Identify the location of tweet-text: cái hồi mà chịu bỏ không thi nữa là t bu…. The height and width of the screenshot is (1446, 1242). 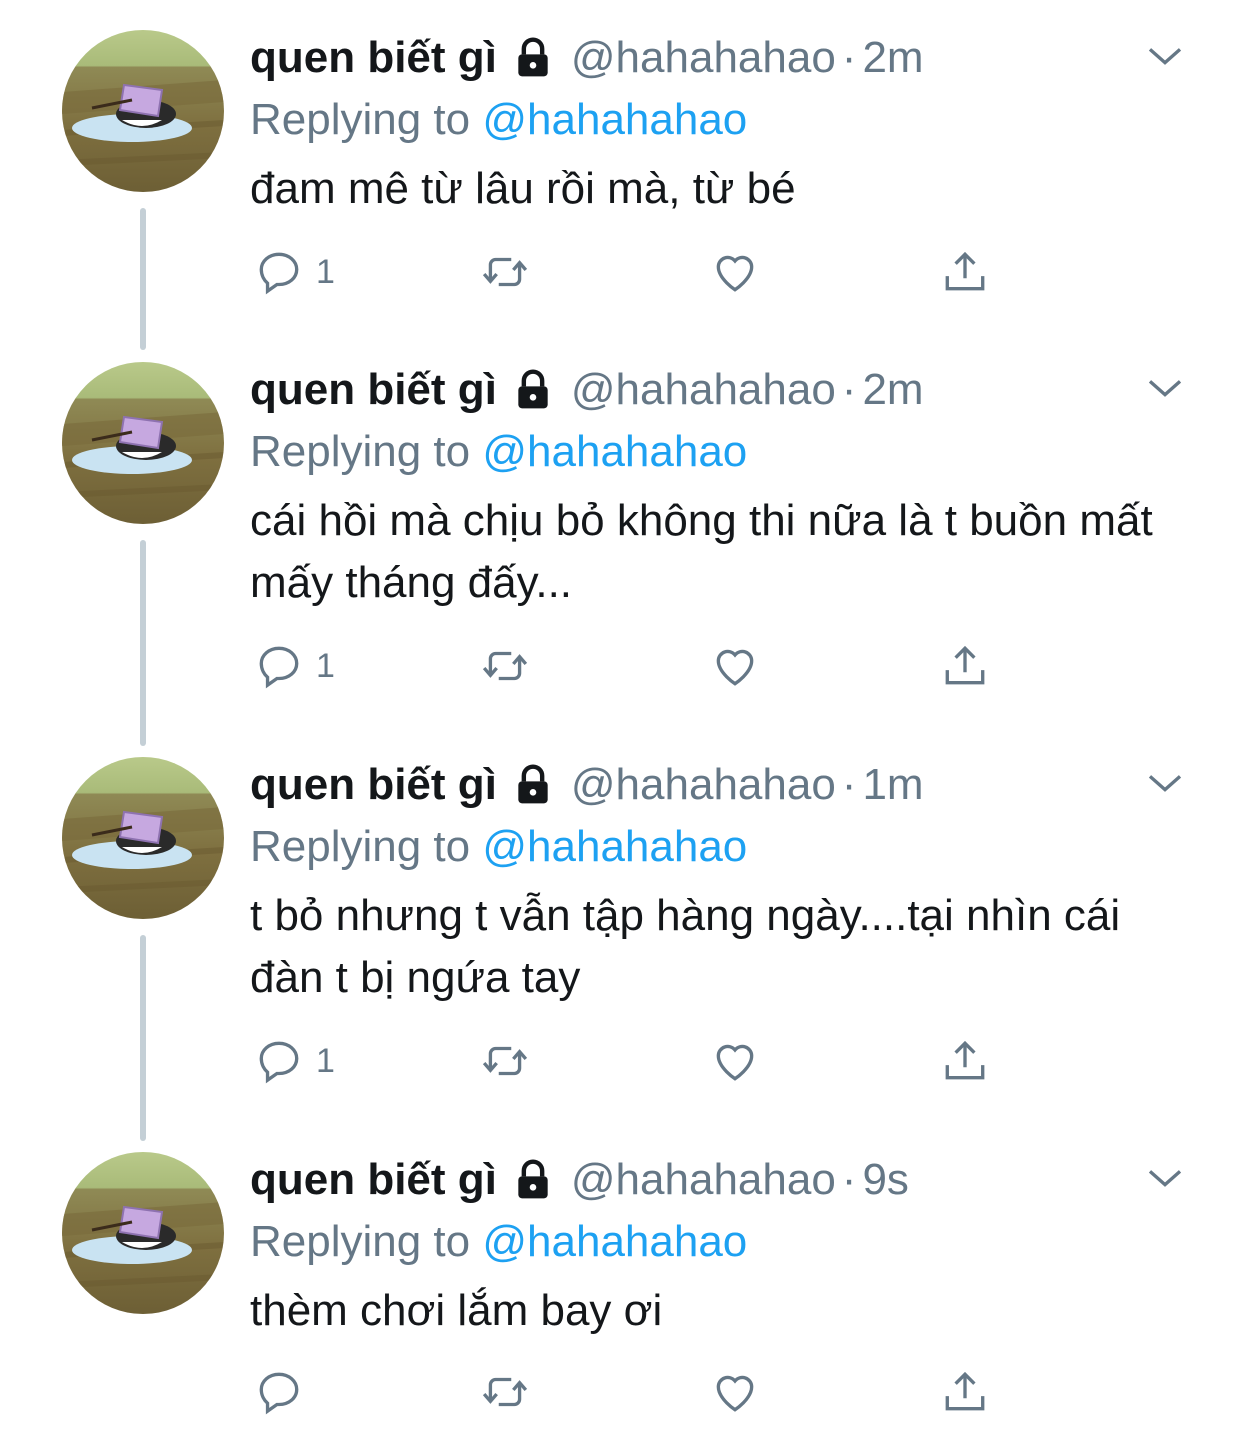
(701, 551).